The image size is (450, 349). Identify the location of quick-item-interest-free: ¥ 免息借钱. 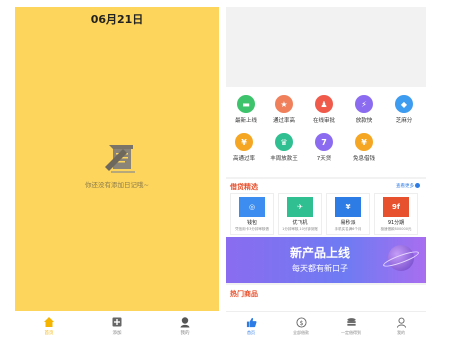
(364, 147).